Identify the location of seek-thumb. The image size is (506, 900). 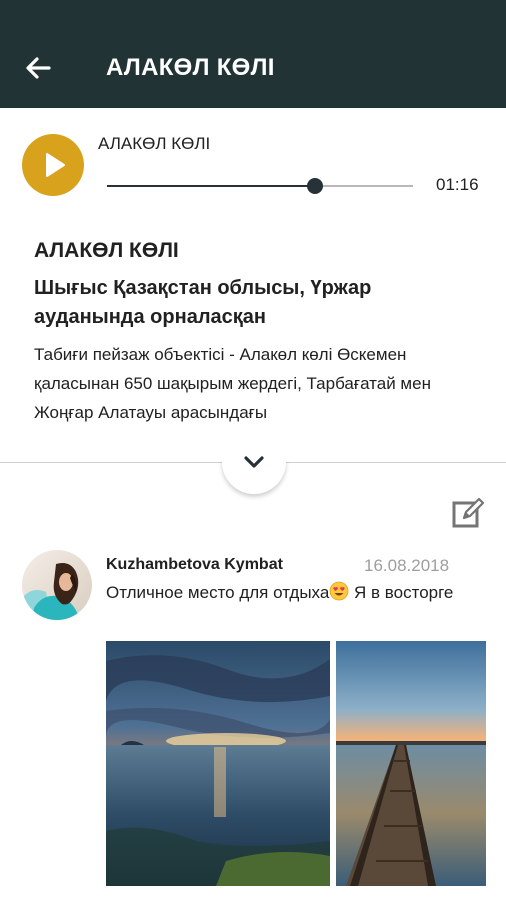
(315, 186).